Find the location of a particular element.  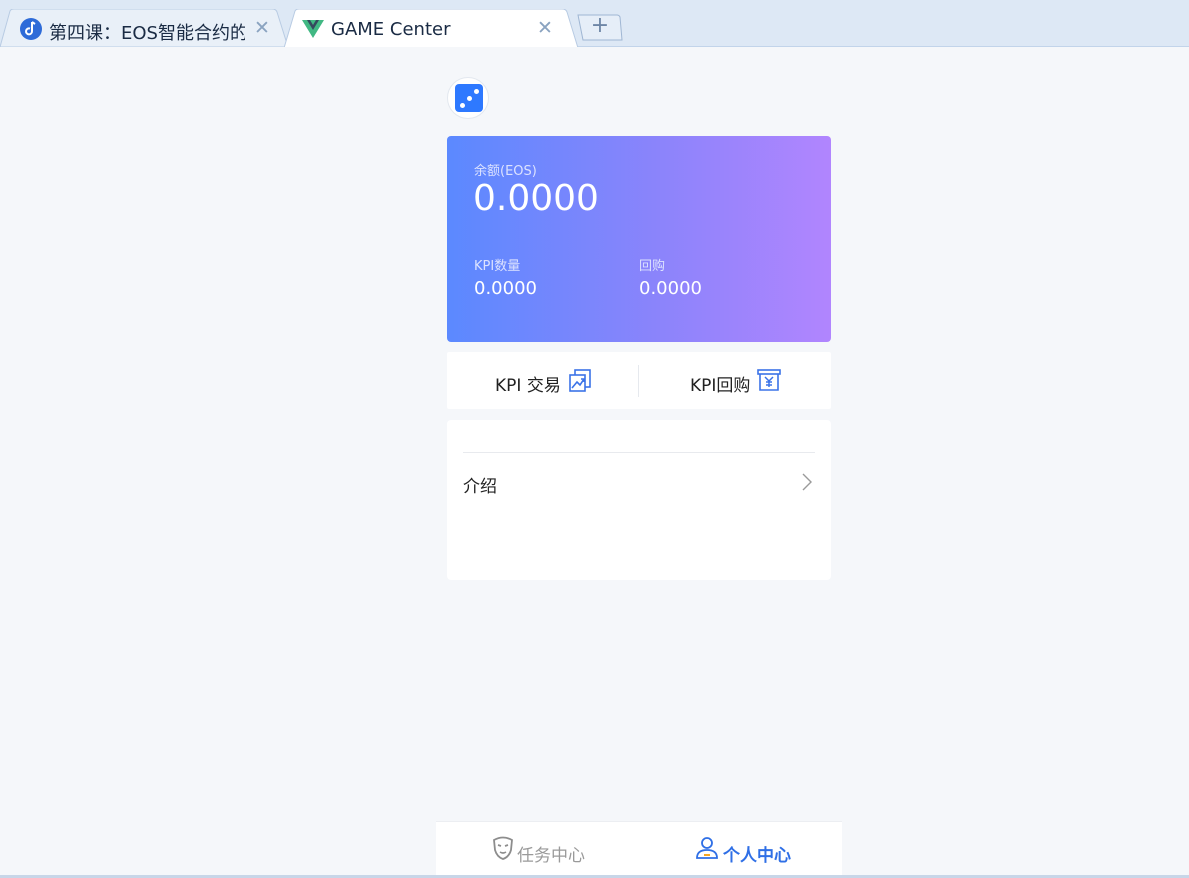

dice-icon is located at coordinates (469, 98).